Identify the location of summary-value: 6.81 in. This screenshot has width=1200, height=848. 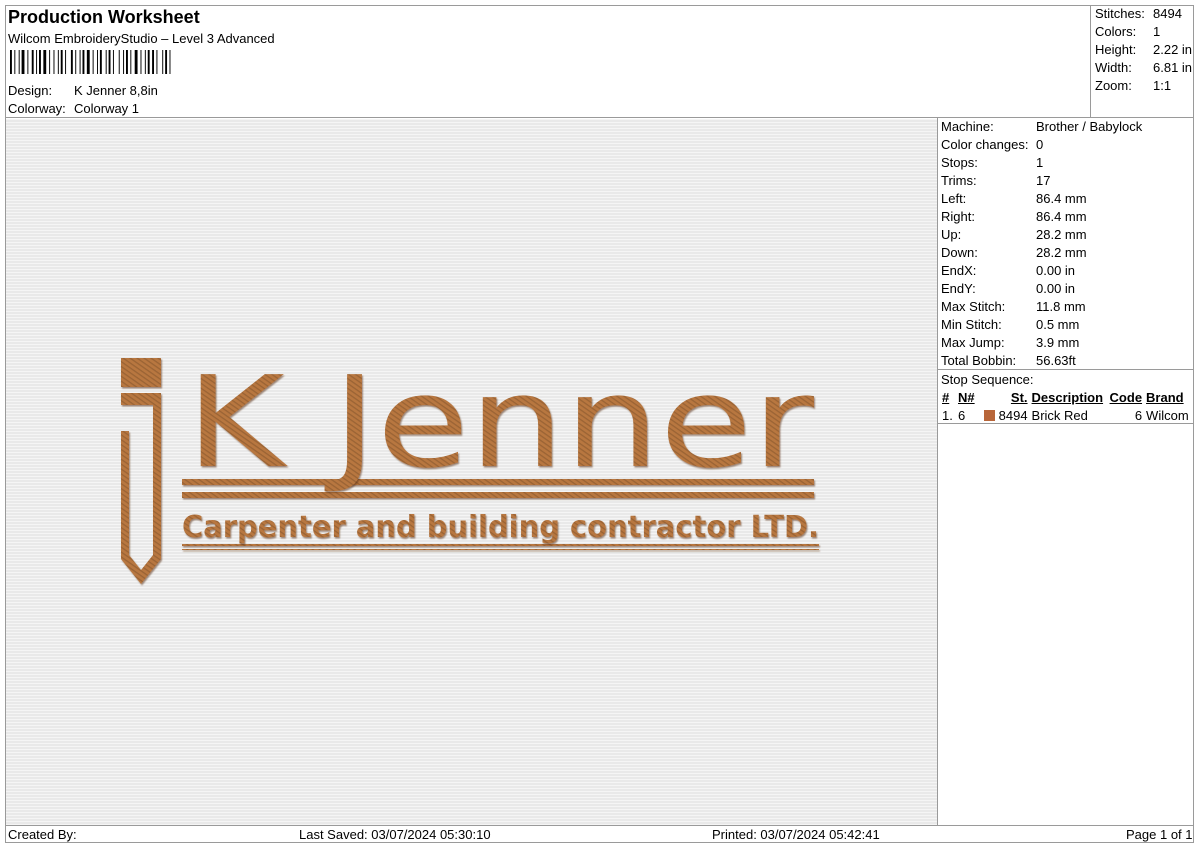
(1173, 67).